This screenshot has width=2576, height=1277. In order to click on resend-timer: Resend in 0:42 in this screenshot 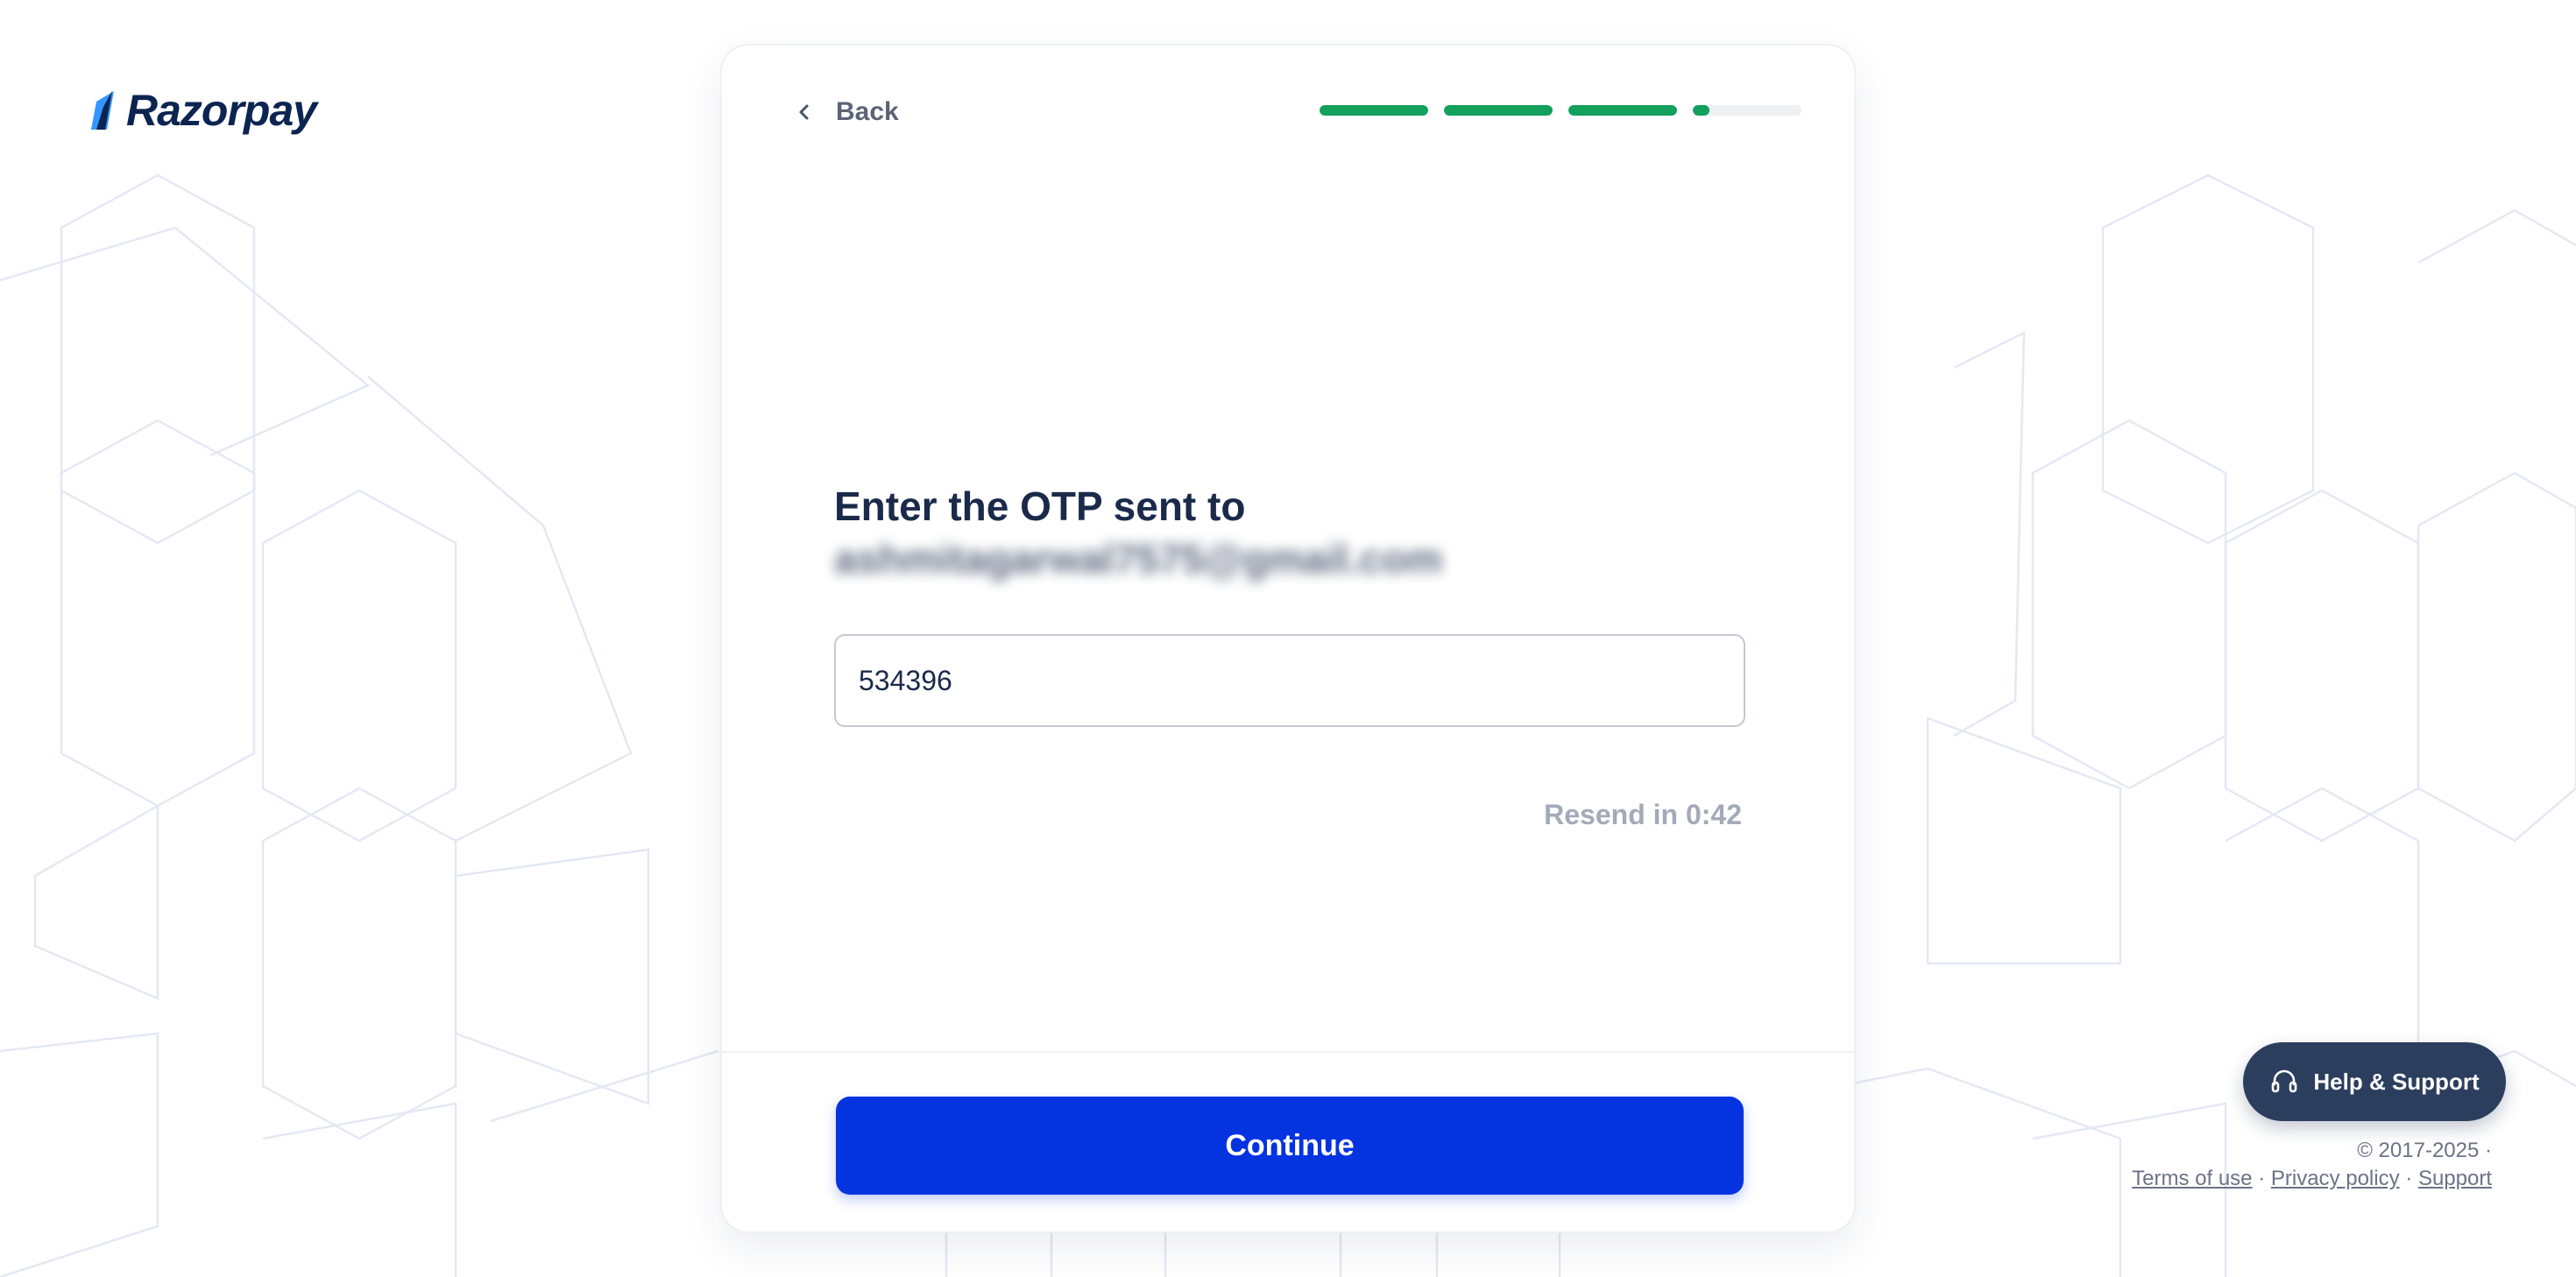, I will do `click(1643, 814)`.